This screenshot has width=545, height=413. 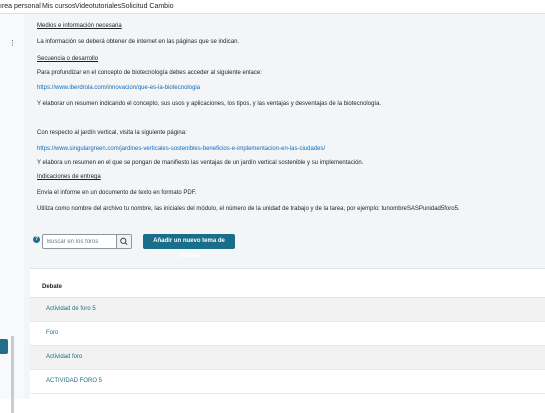 I want to click on section-heading-medios: Medios e información necesaria, so click(x=79, y=26).